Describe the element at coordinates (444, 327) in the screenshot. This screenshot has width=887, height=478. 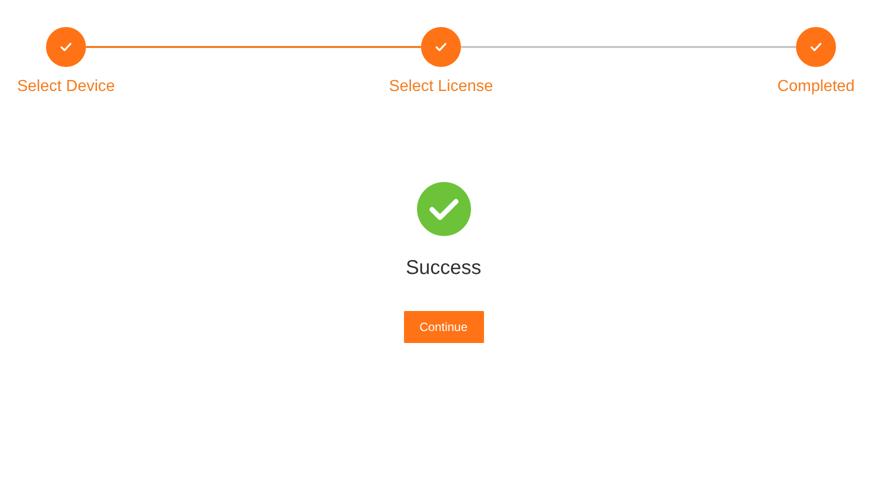
I see `continue-button: Continue` at that location.